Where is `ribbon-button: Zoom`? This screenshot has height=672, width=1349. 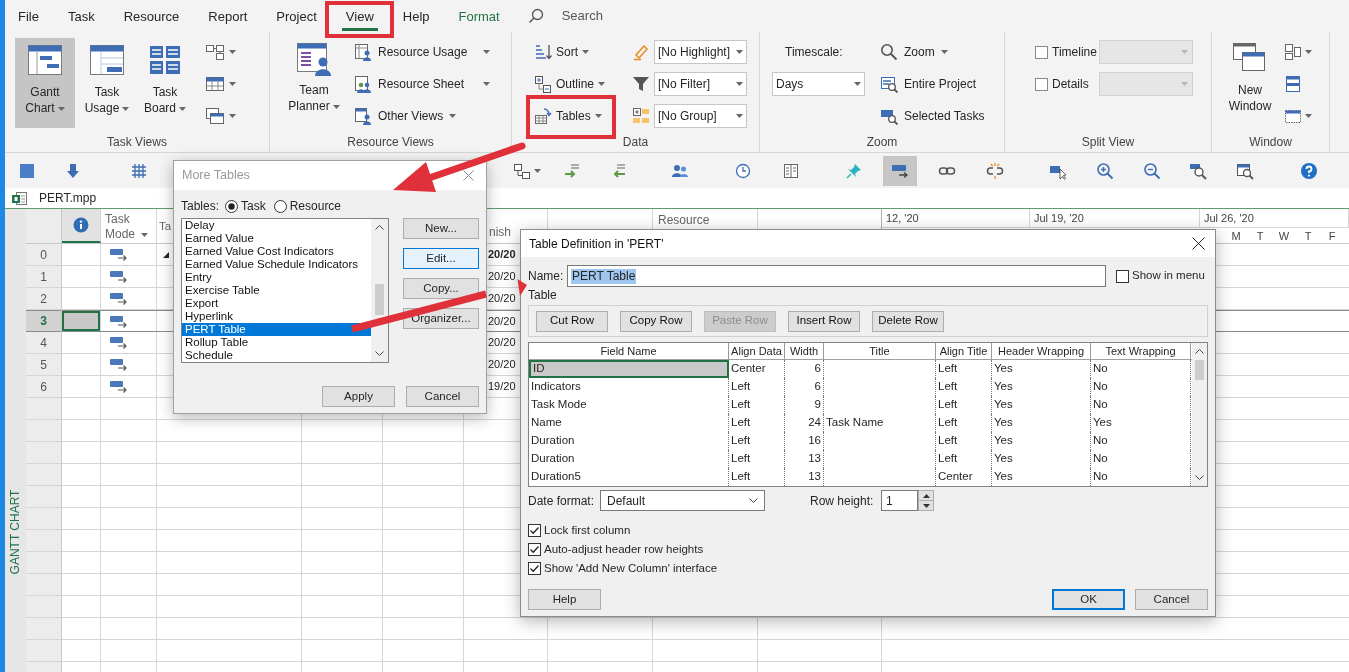
ribbon-button: Zoom is located at coordinates (932, 52).